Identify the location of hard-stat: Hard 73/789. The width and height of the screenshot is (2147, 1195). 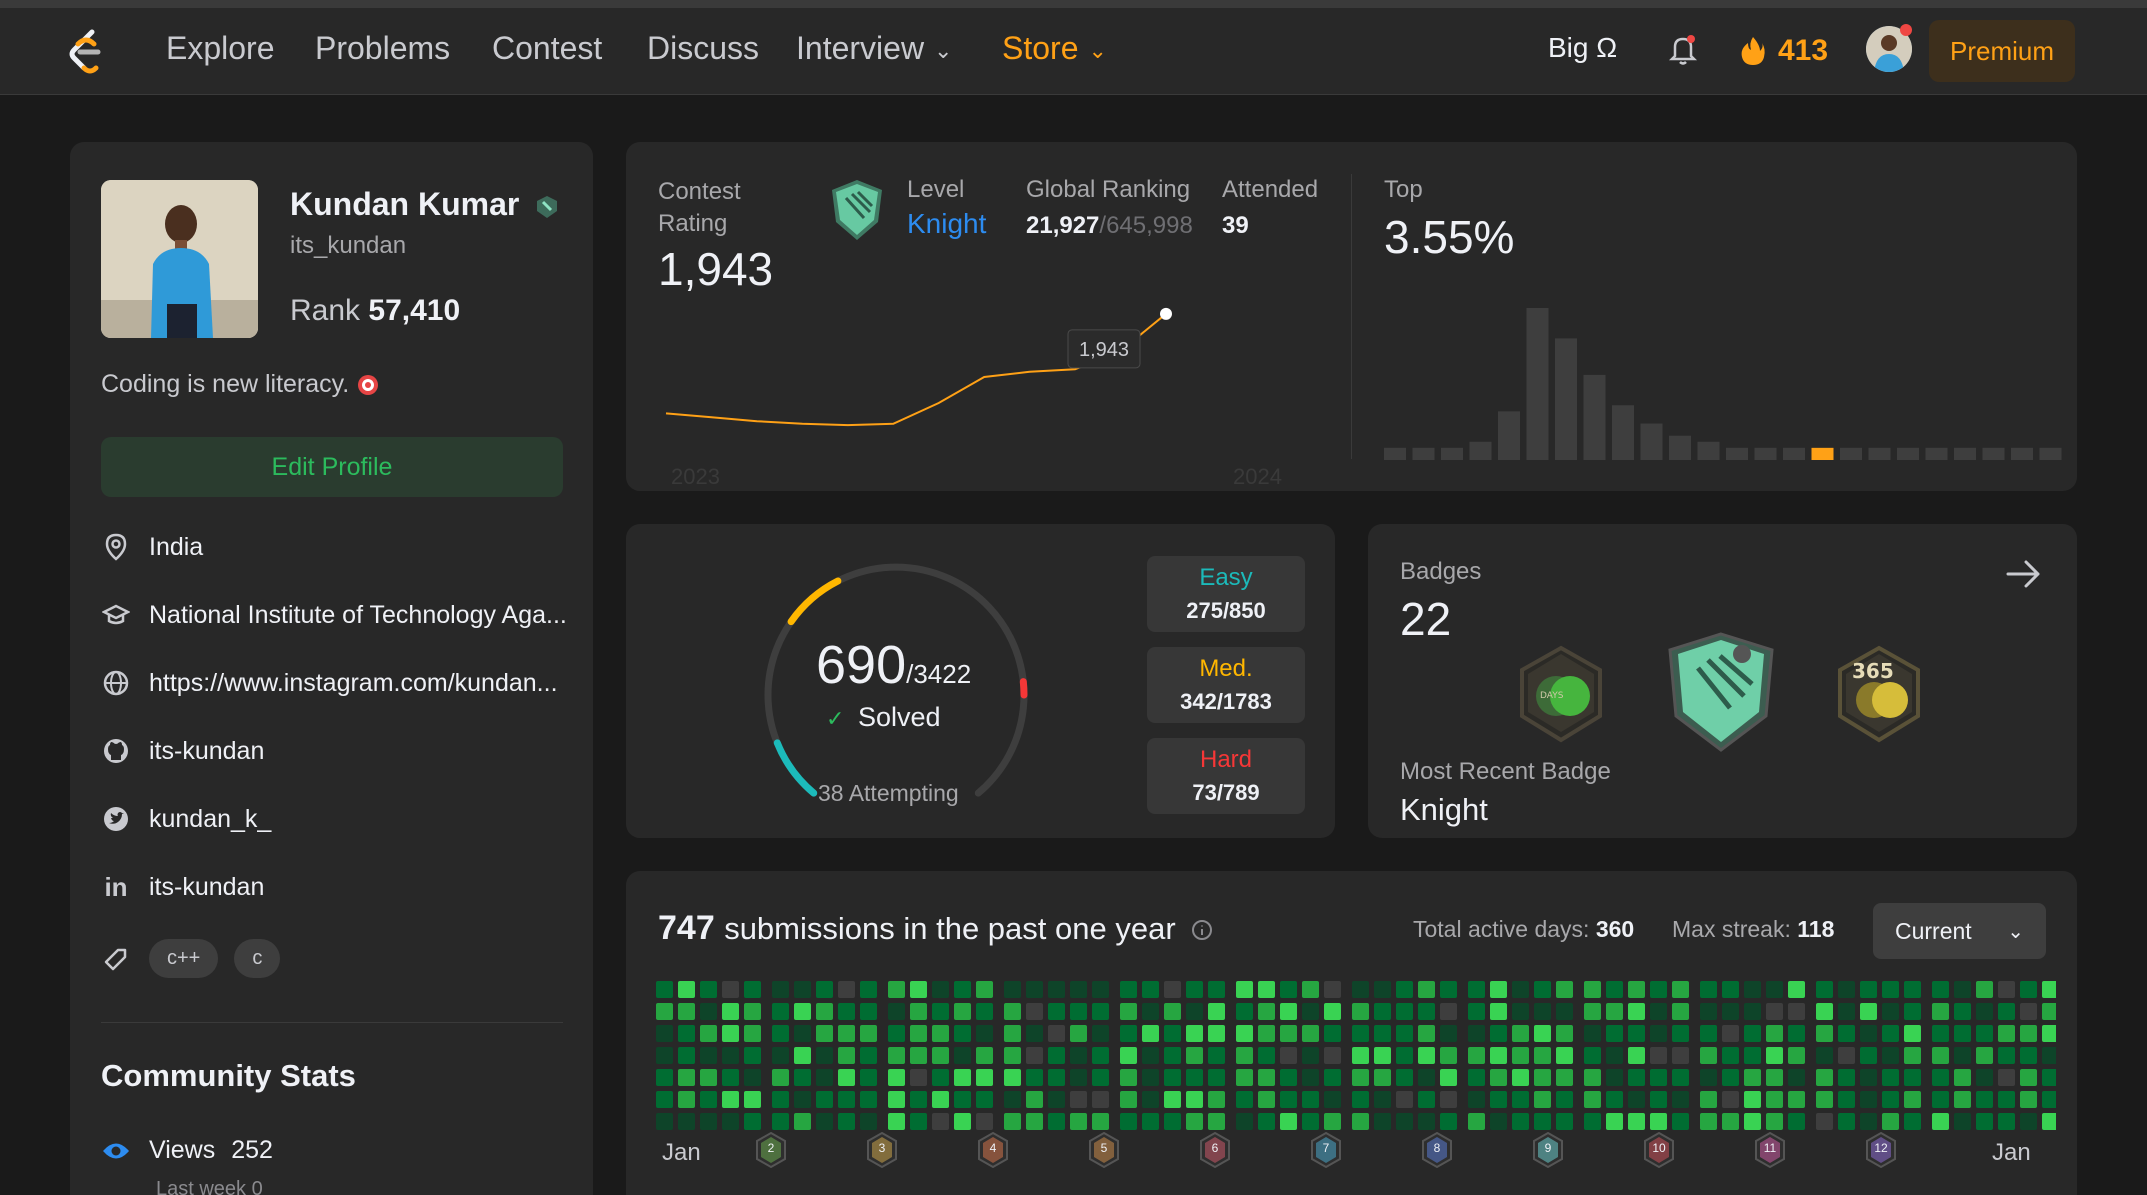
(1226, 776).